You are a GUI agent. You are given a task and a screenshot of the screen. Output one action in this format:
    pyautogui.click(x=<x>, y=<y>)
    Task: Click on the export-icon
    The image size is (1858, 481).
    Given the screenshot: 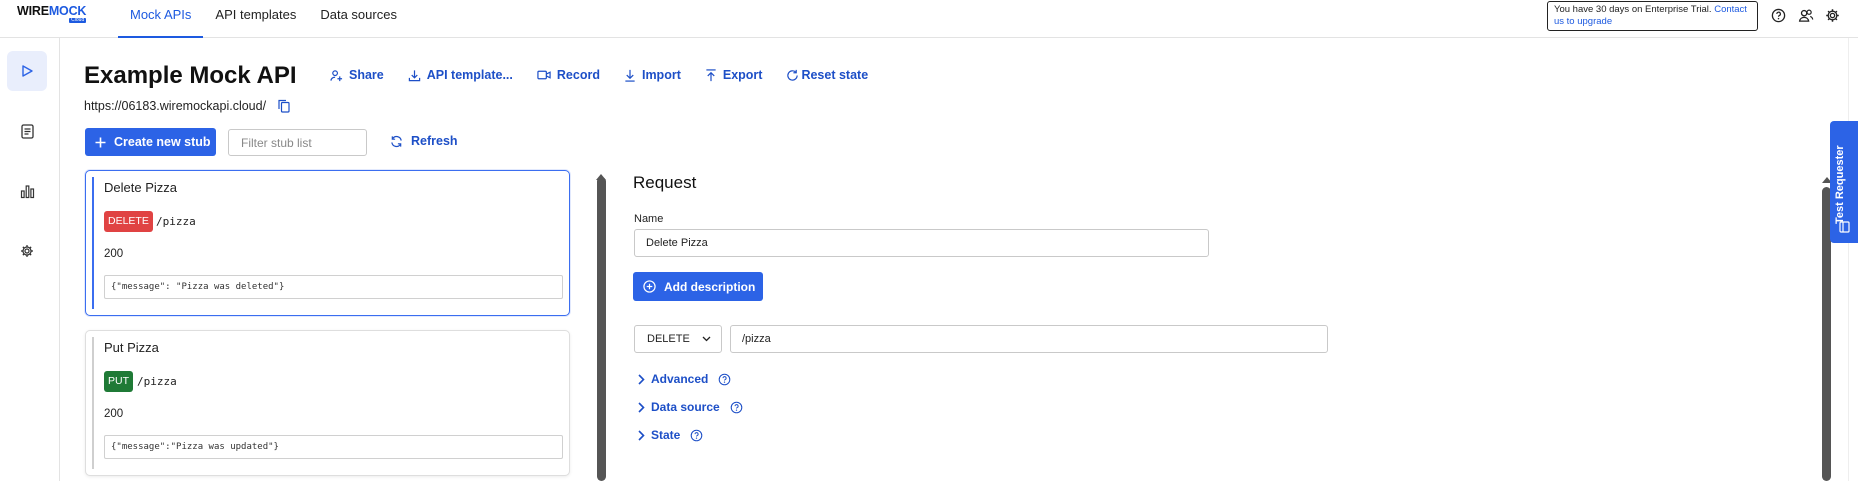 What is the action you would take?
    pyautogui.click(x=711, y=74)
    